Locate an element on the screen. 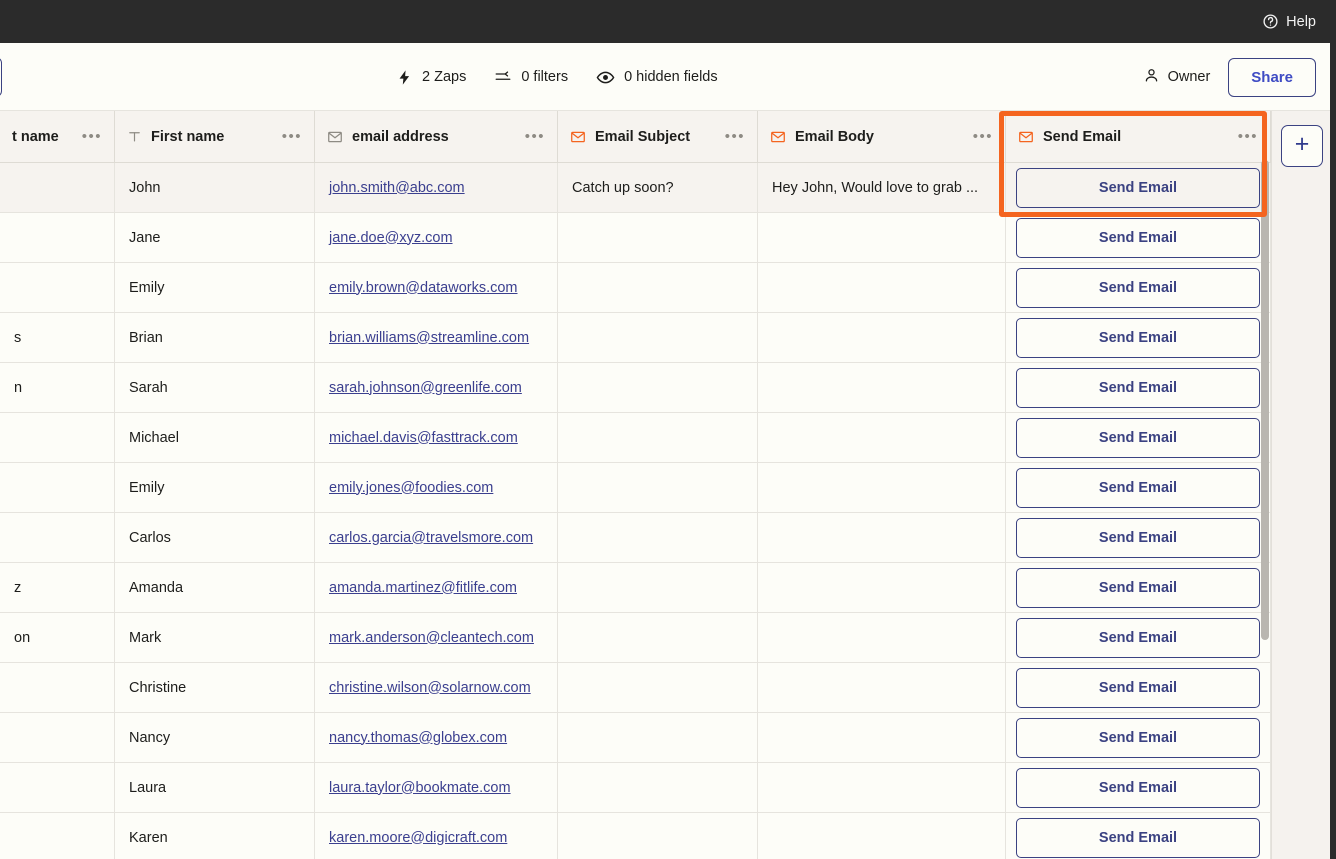  table-row: Nancy nancy.thomas@globex.com Send Email is located at coordinates (635, 738).